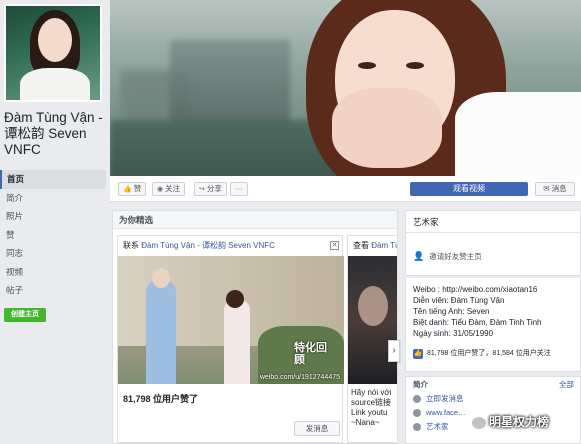 This screenshot has width=581, height=444. Describe the element at coordinates (161, 332) in the screenshot. I see `image-man` at that location.